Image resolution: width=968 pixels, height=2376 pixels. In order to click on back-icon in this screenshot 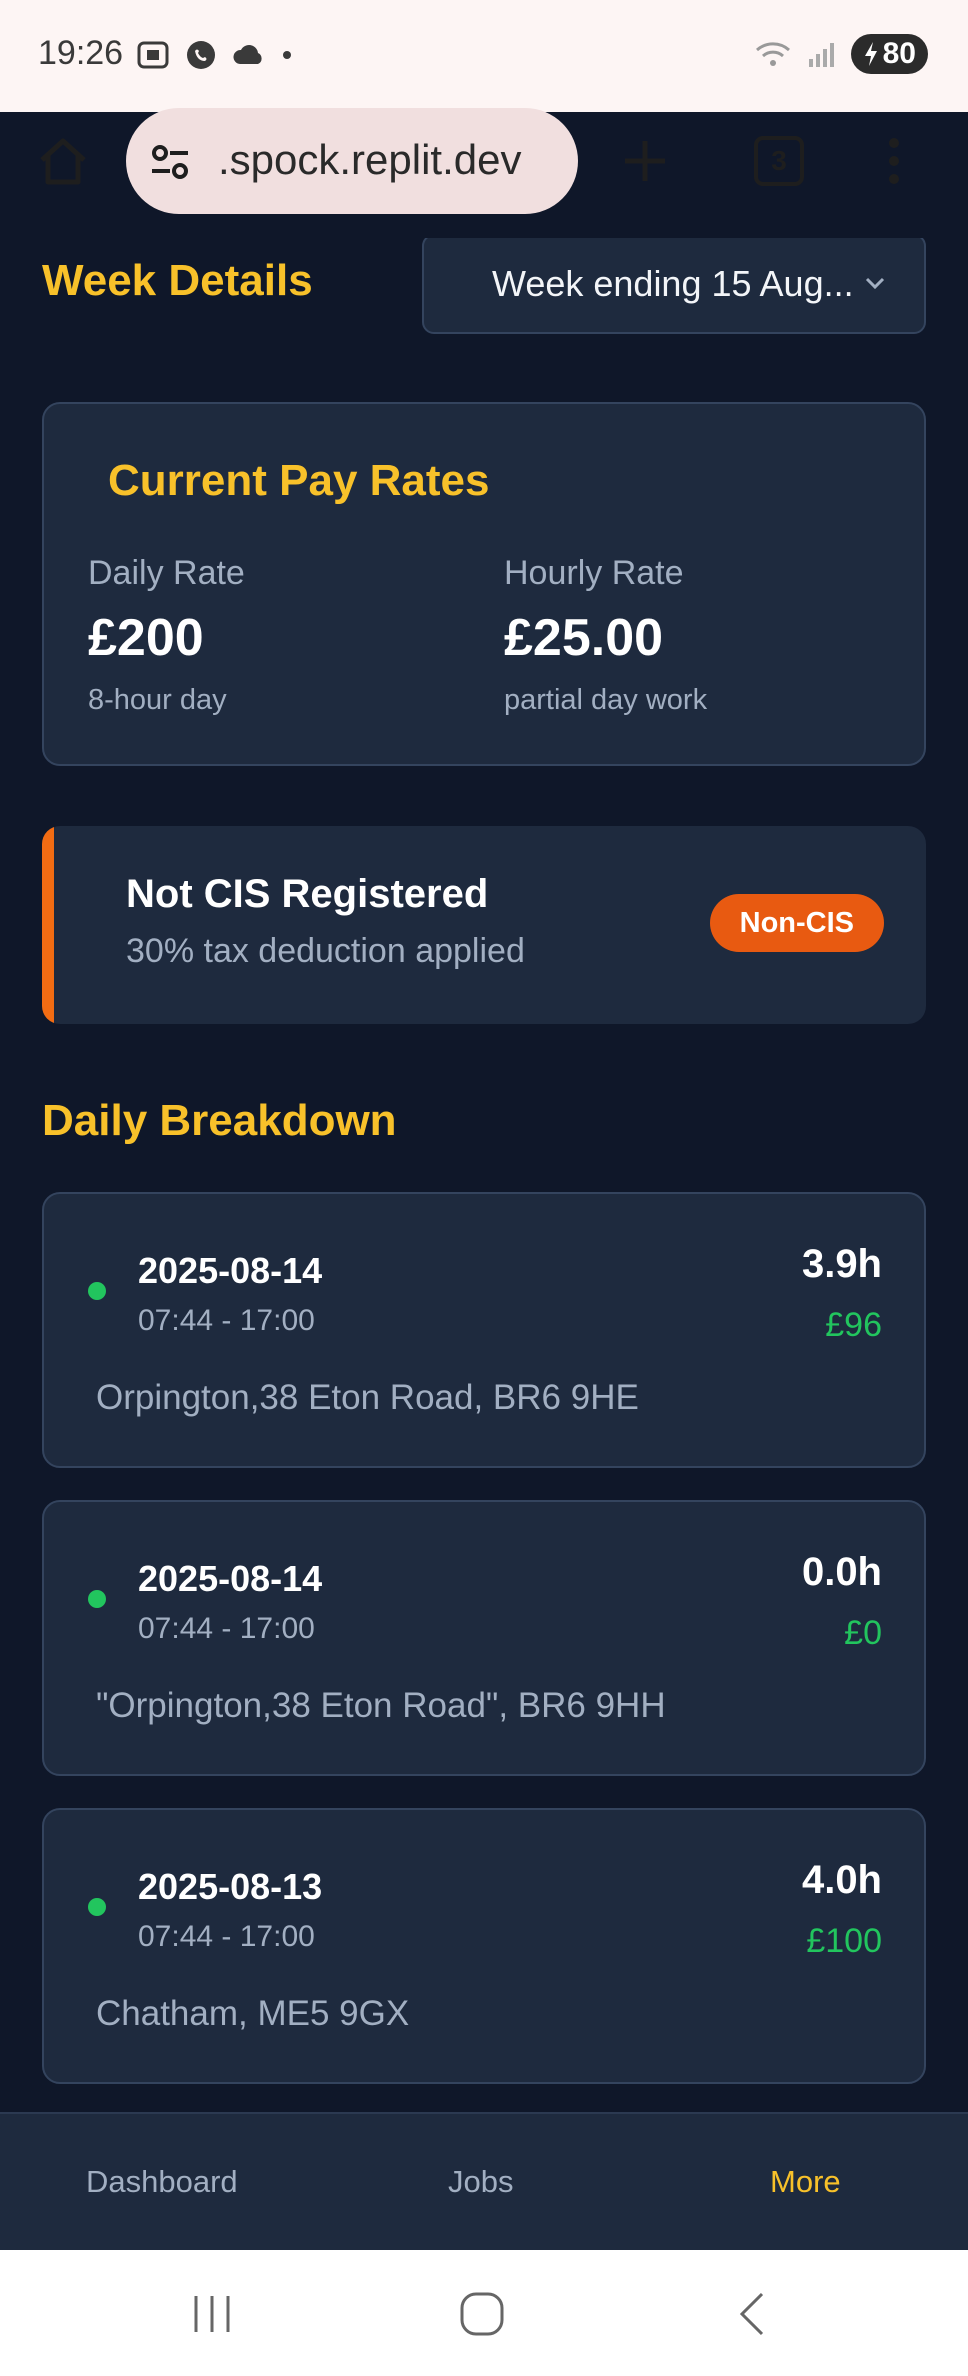, I will do `click(752, 2314)`.